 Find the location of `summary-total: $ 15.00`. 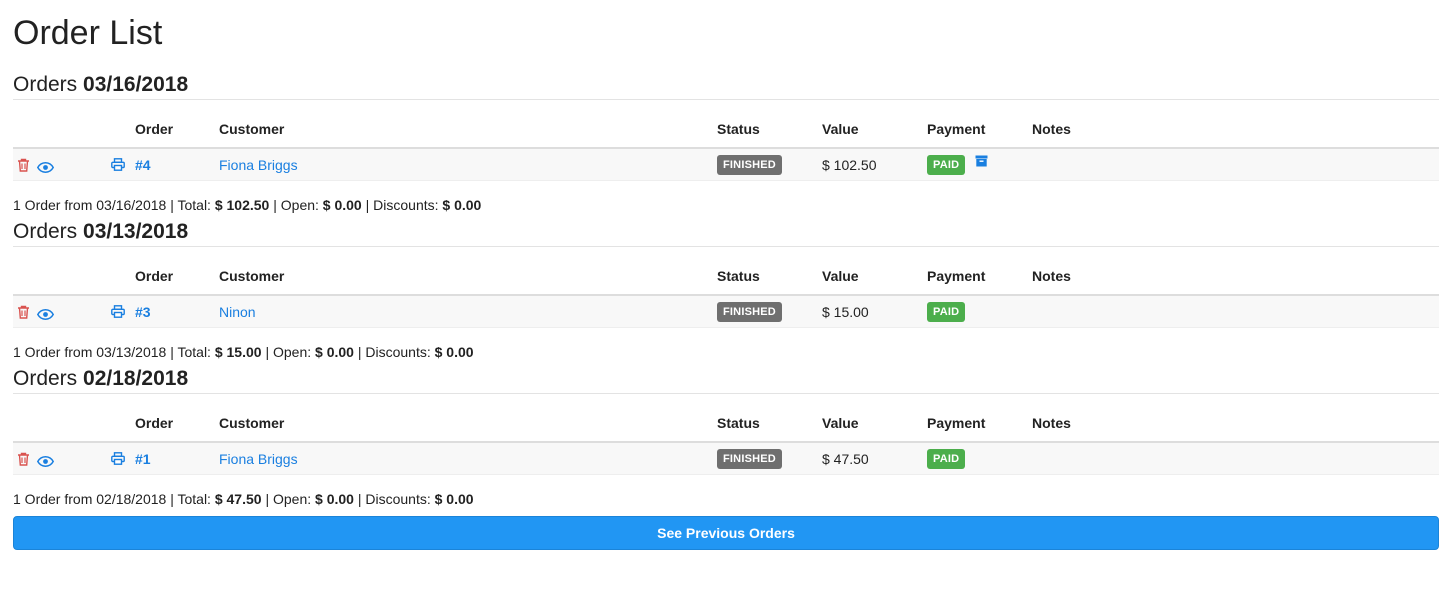

summary-total: $ 15.00 is located at coordinates (238, 352).